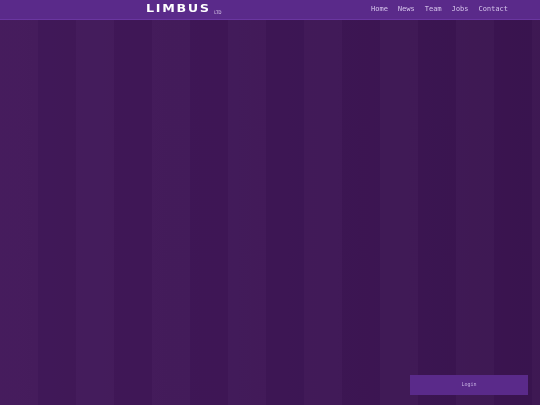  What do you see at coordinates (493, 9) in the screenshot?
I see `nav-link-contact: Contact` at bounding box center [493, 9].